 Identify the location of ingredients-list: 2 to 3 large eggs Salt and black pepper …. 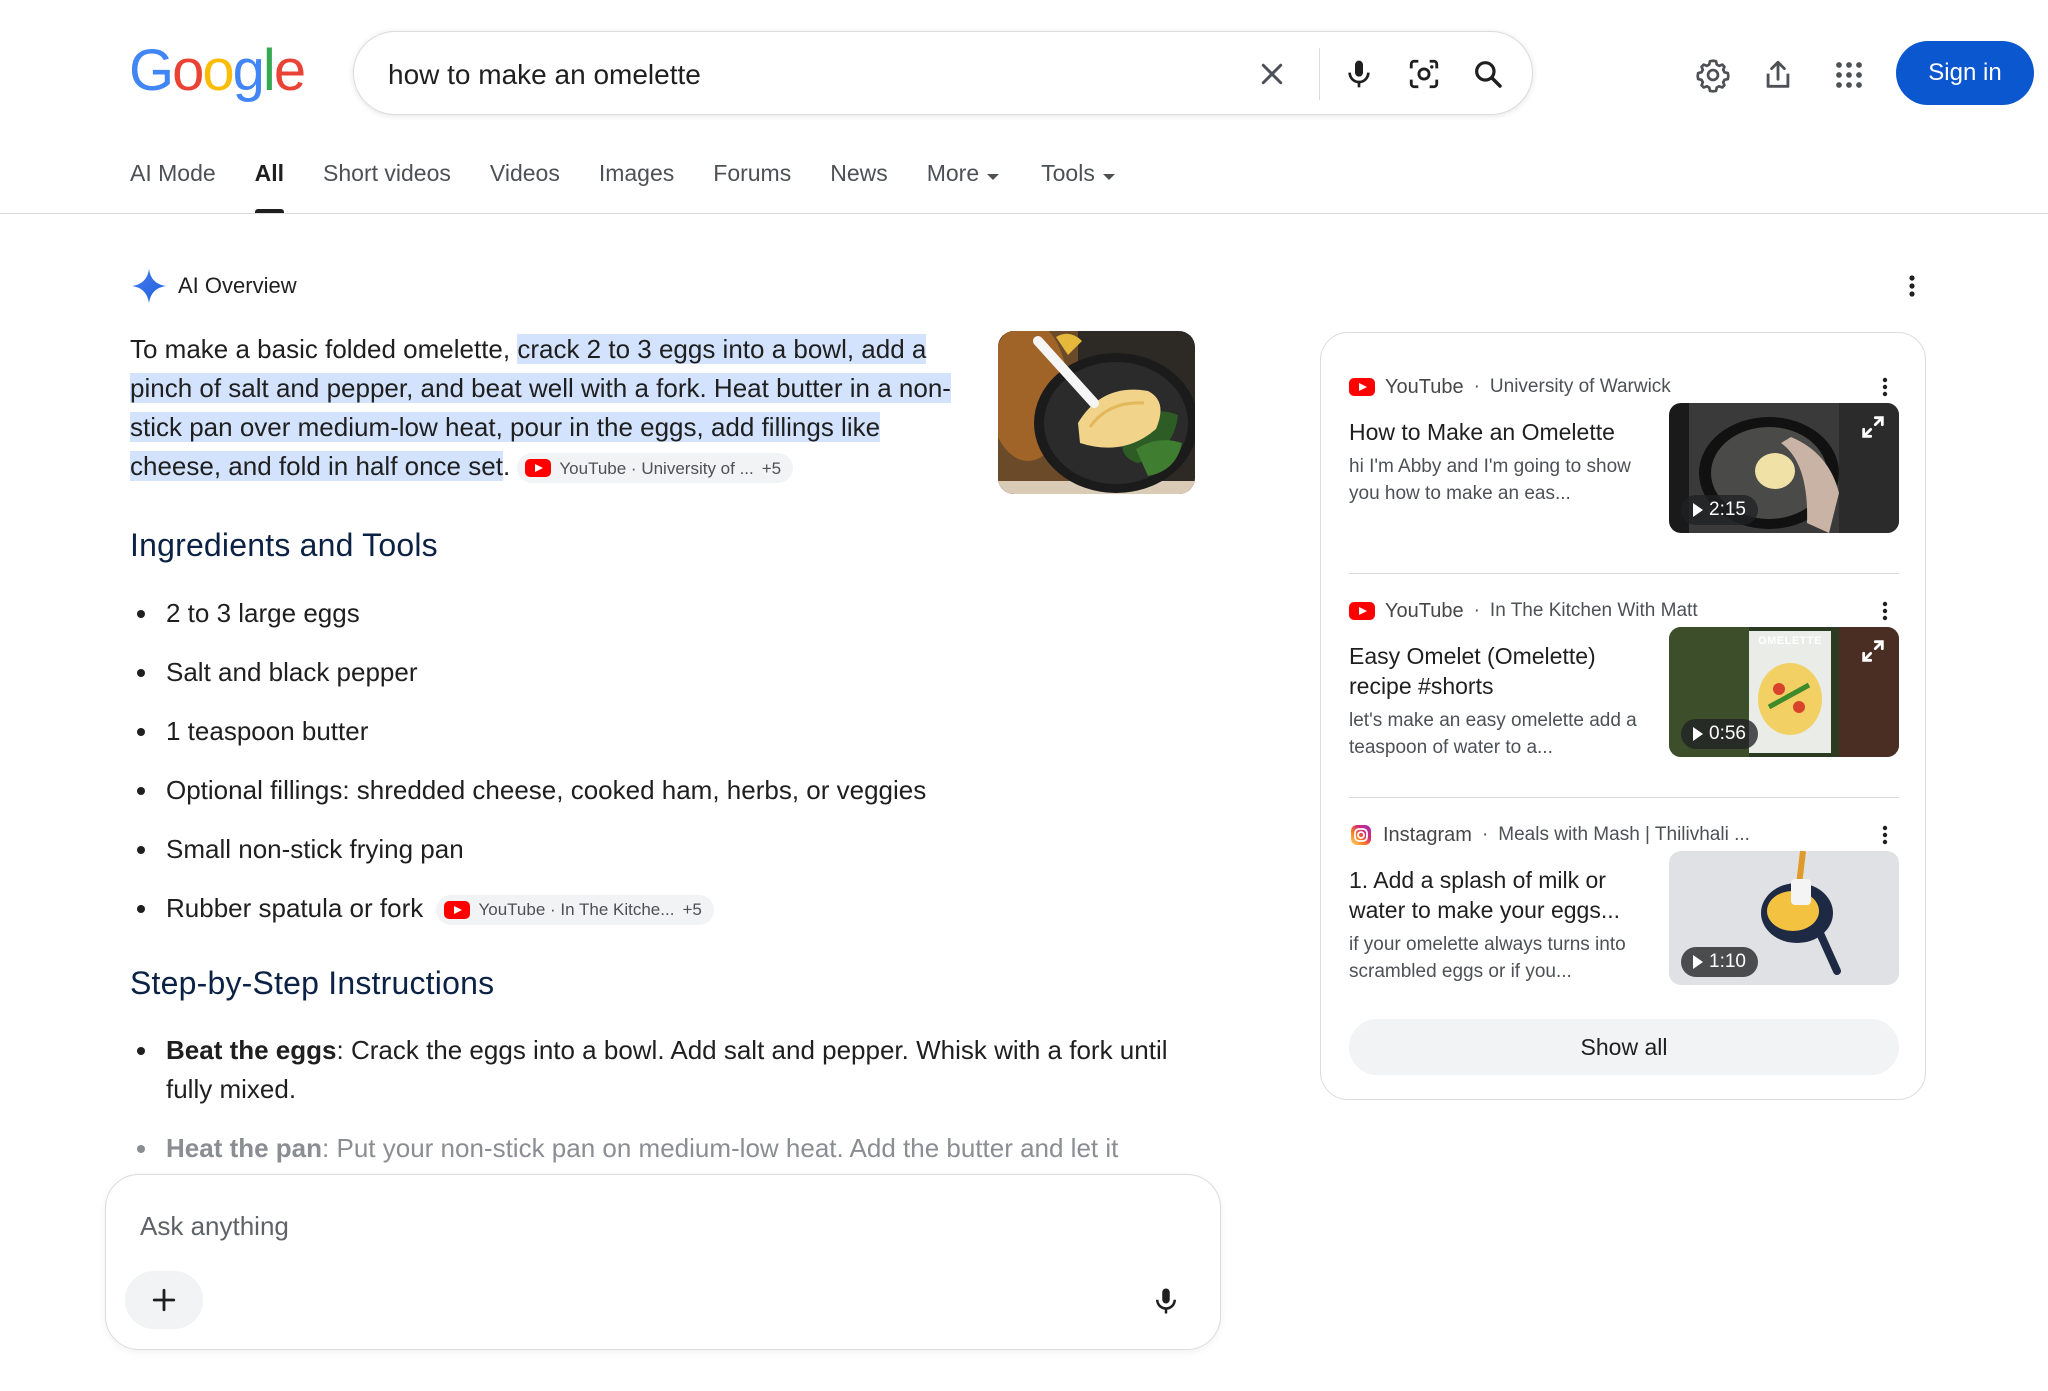
(570, 769).